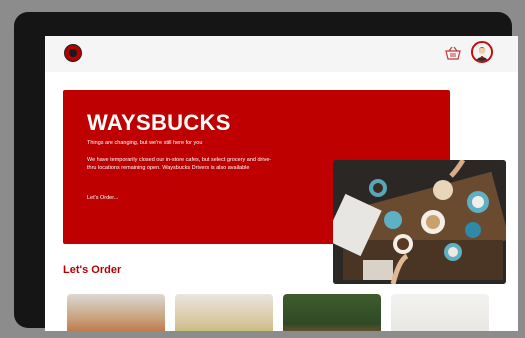 The width and height of the screenshot is (525, 338). What do you see at coordinates (419, 222) in the screenshot?
I see `hero-coffee-photo` at bounding box center [419, 222].